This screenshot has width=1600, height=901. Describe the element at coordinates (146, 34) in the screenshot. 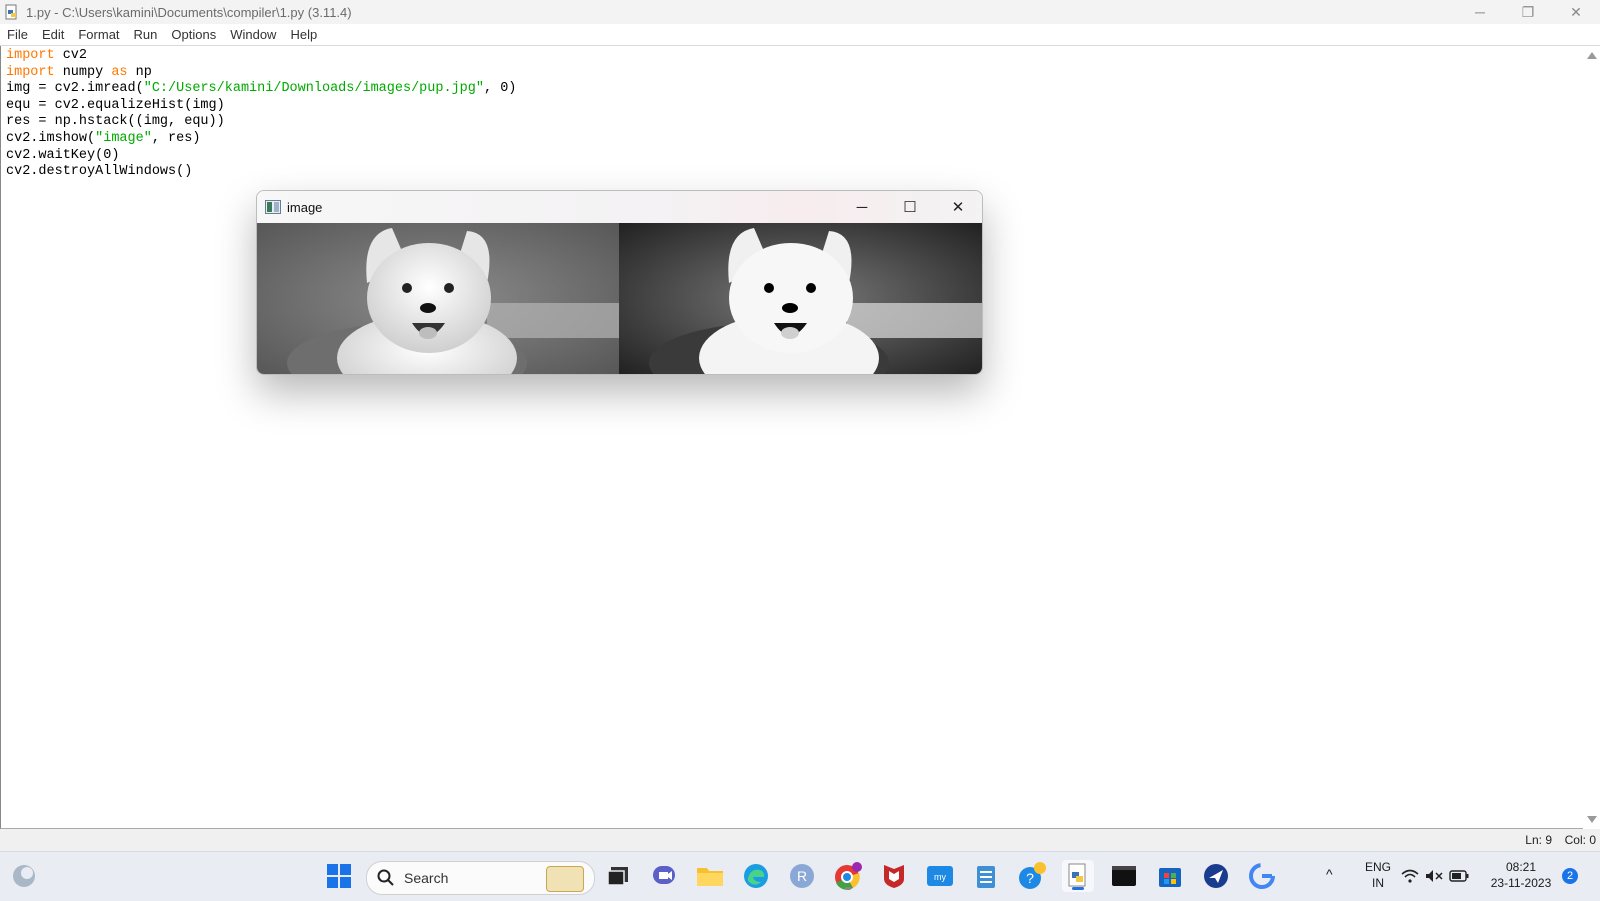

I see `menu-run: Run` at that location.